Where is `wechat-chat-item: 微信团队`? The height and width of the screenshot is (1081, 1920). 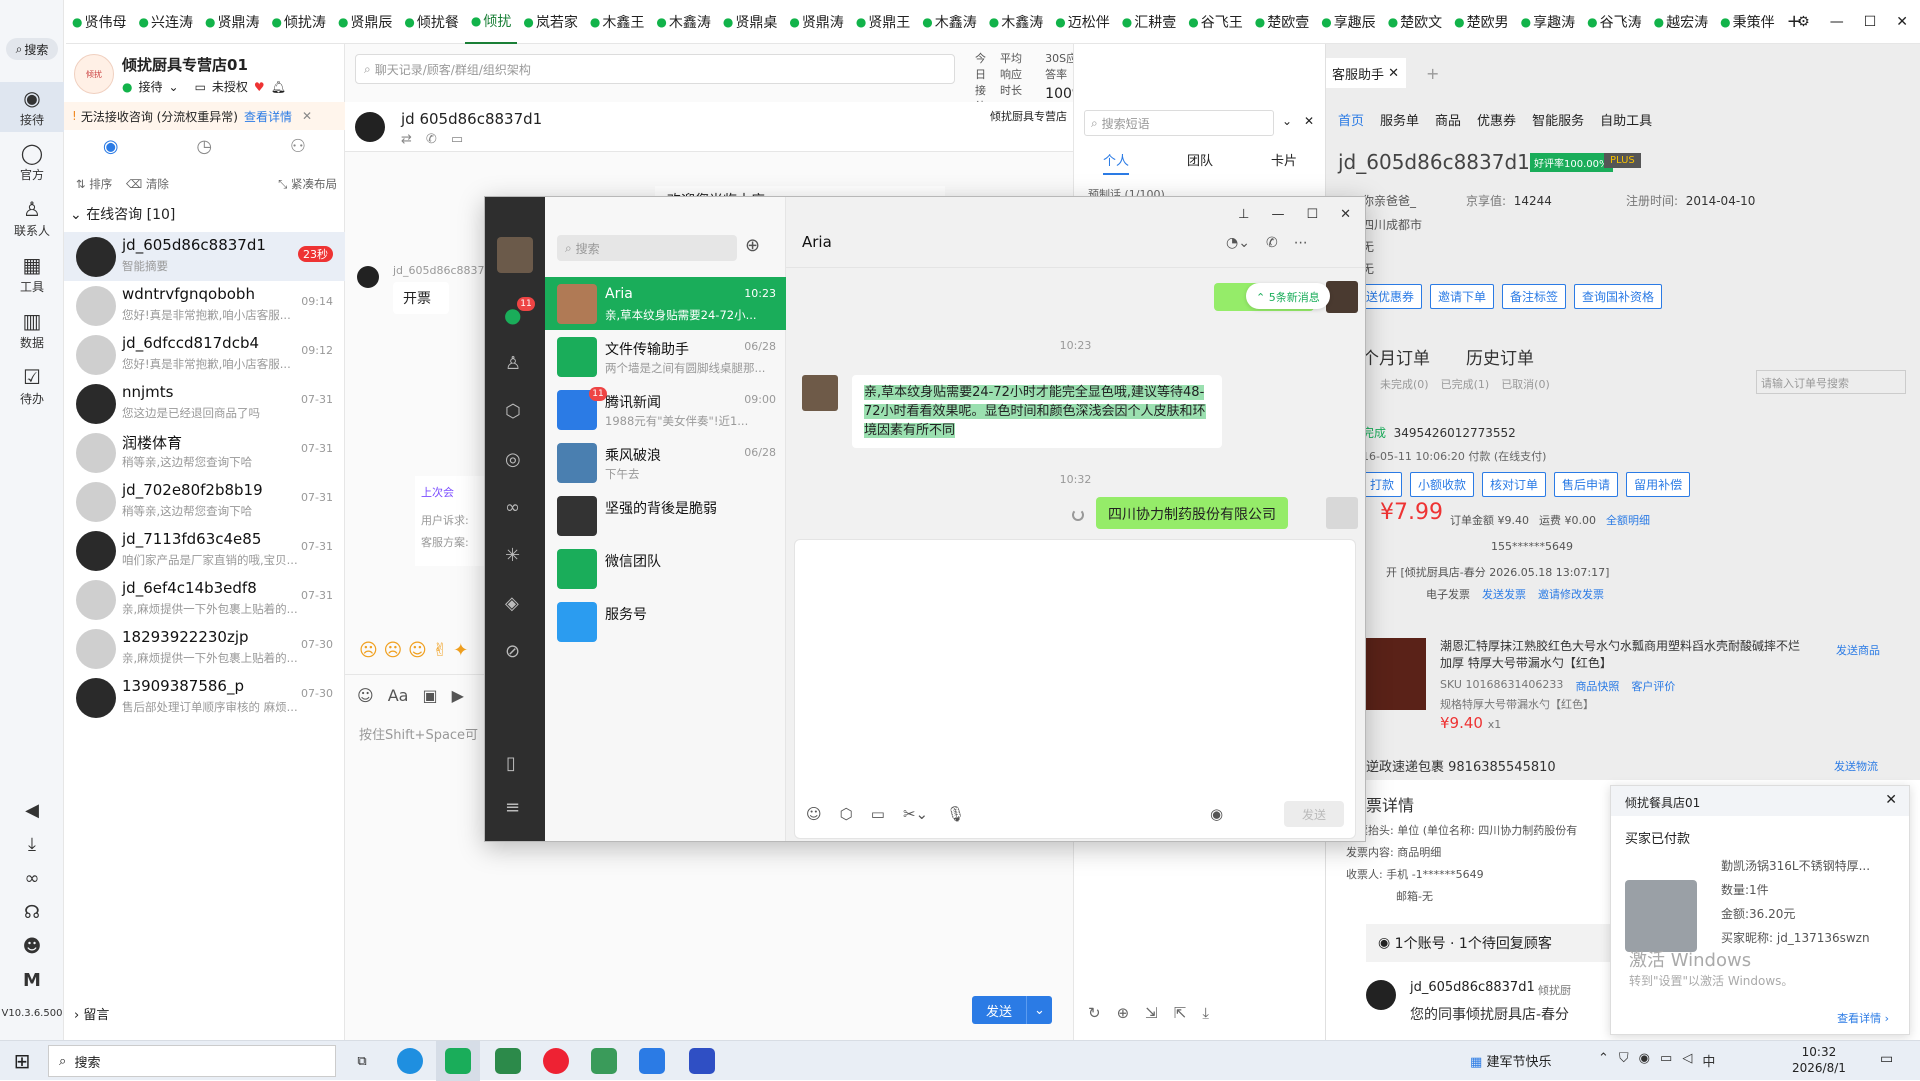 wechat-chat-item: 微信团队 is located at coordinates (665, 568).